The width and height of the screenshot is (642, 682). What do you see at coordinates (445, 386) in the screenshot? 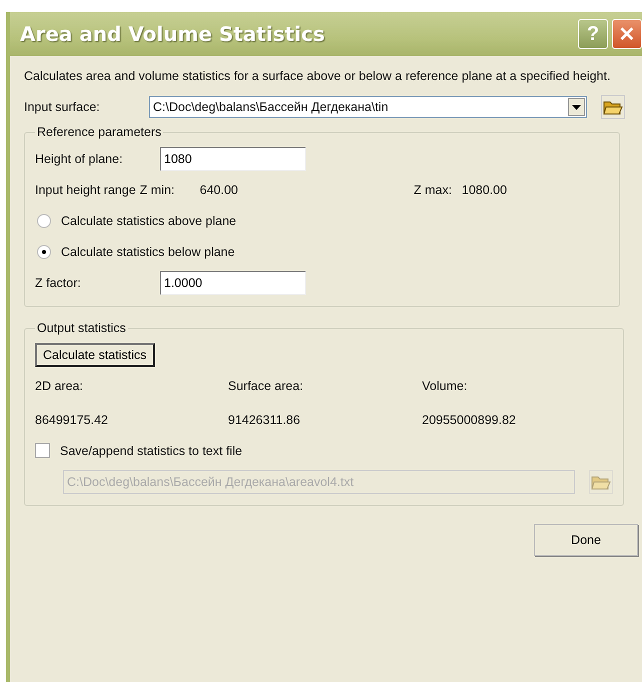
I see `stat-label: Volume:` at bounding box center [445, 386].